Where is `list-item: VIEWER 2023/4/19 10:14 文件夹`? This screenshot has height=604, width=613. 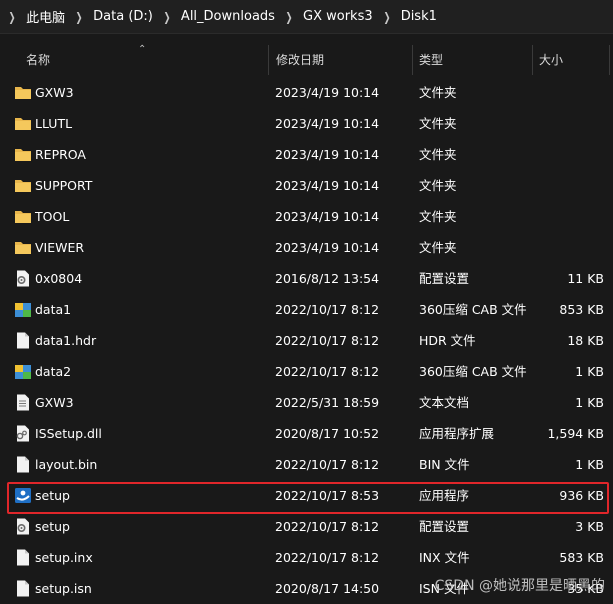 list-item: VIEWER 2023/4/19 10:14 文件夹 is located at coordinates (306, 247).